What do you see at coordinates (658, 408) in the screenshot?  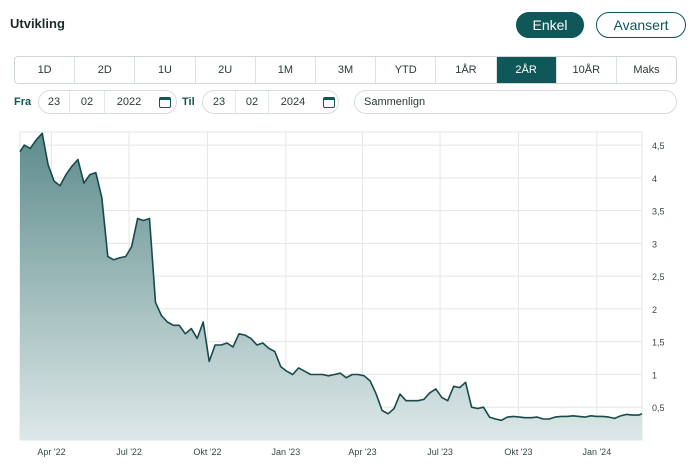 I see `y-tick-label: 0,5` at bounding box center [658, 408].